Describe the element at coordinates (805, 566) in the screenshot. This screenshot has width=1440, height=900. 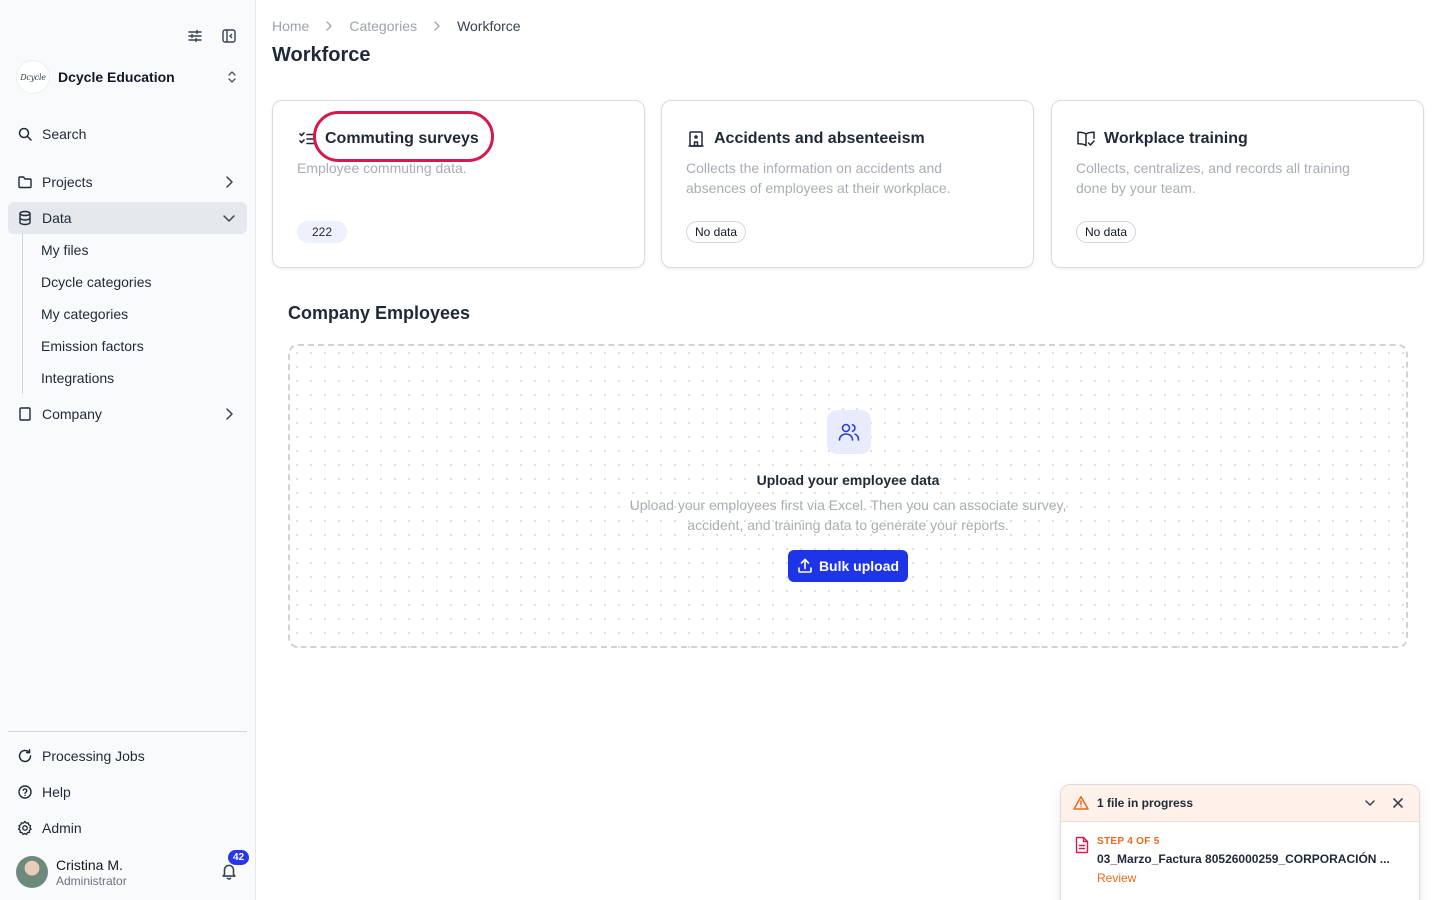
I see `upload-icon` at that location.